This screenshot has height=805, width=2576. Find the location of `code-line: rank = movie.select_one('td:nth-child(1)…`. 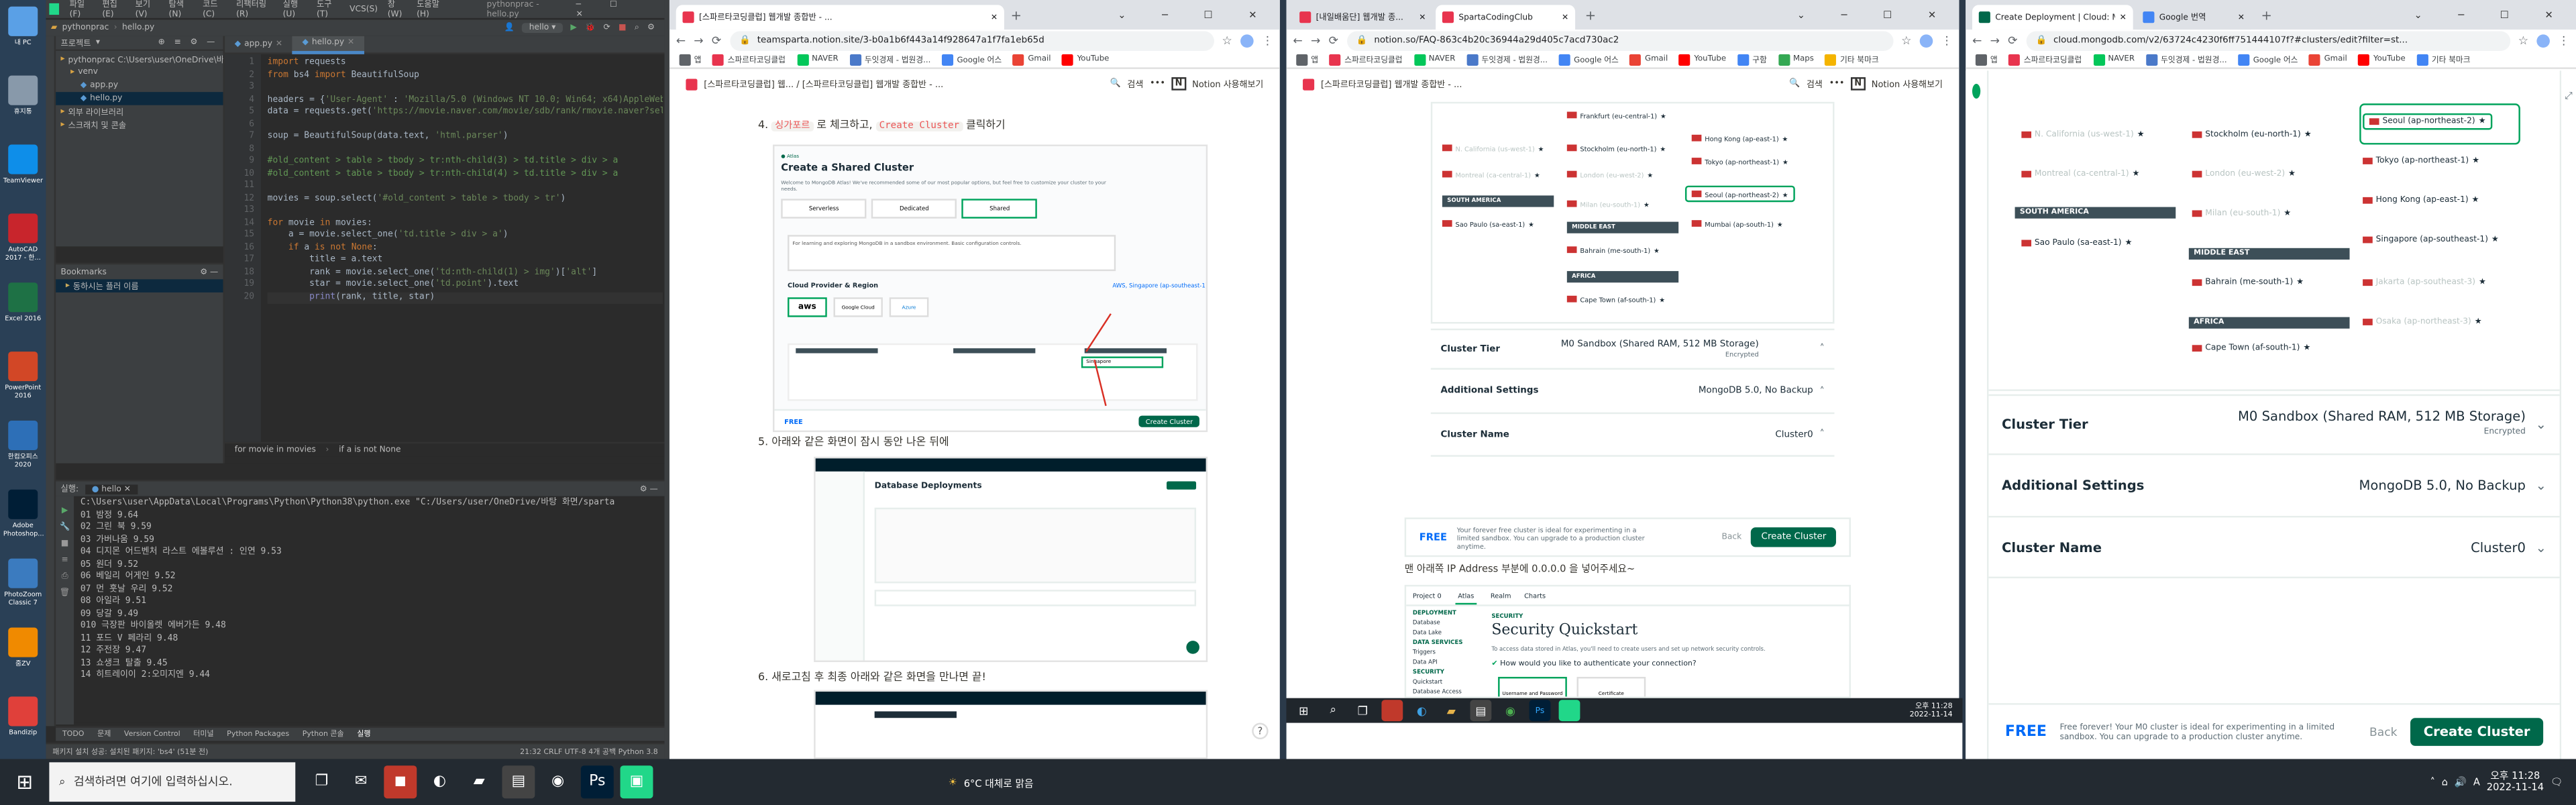

code-line: rank = movie.select_one('td:nth-child(1)… is located at coordinates (465, 273).